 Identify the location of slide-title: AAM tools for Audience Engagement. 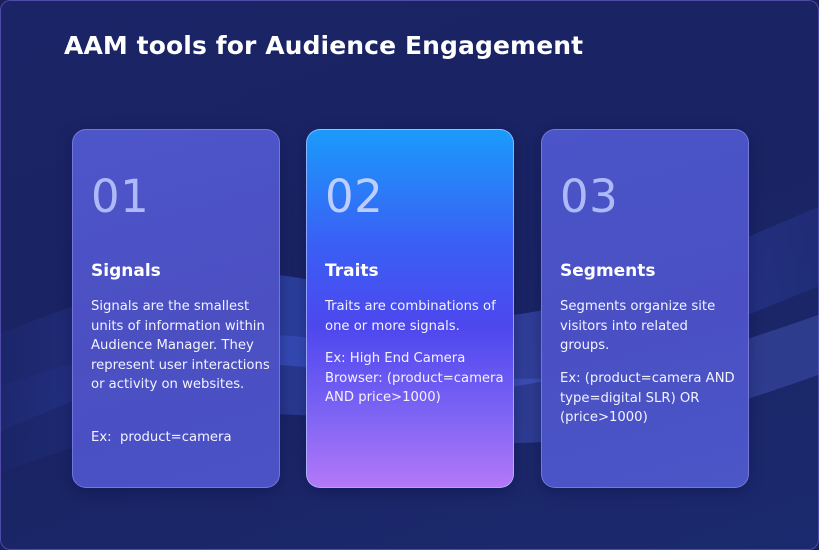
(324, 45).